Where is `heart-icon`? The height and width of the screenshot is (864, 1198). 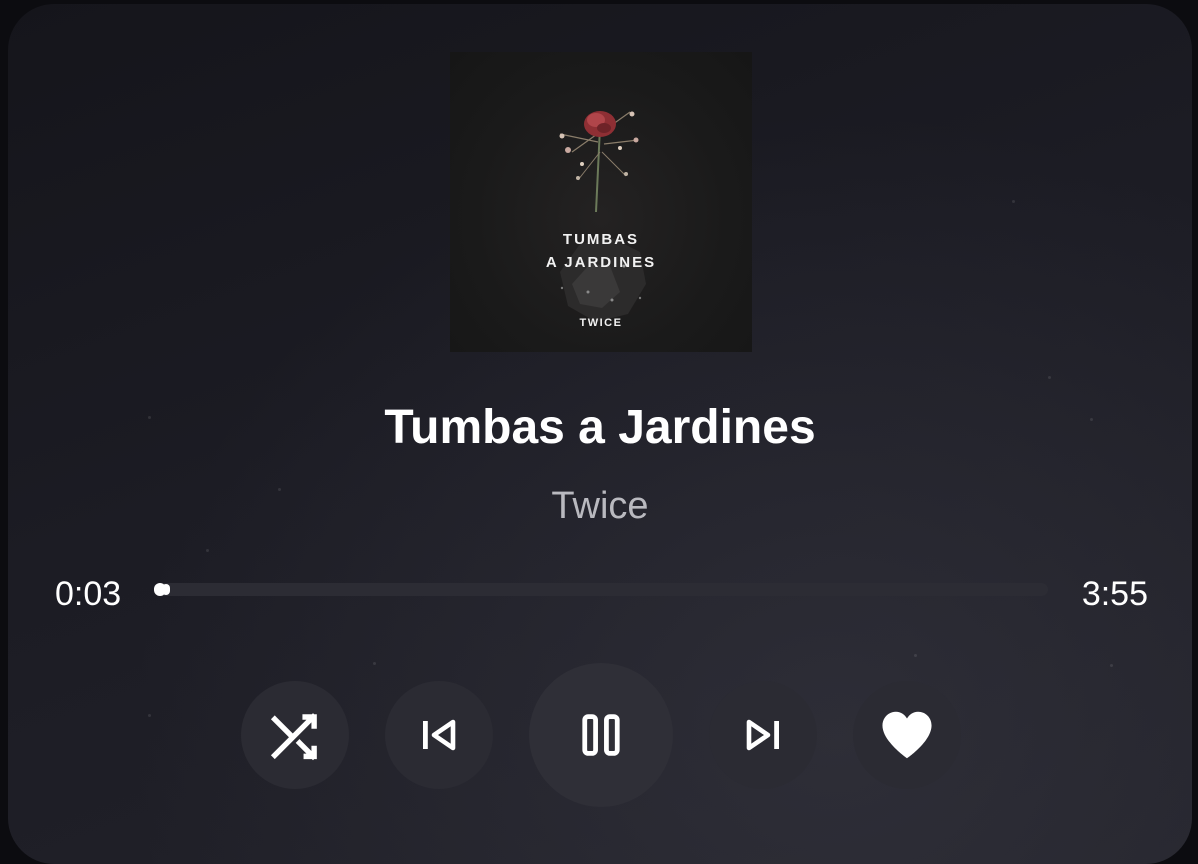 heart-icon is located at coordinates (907, 735).